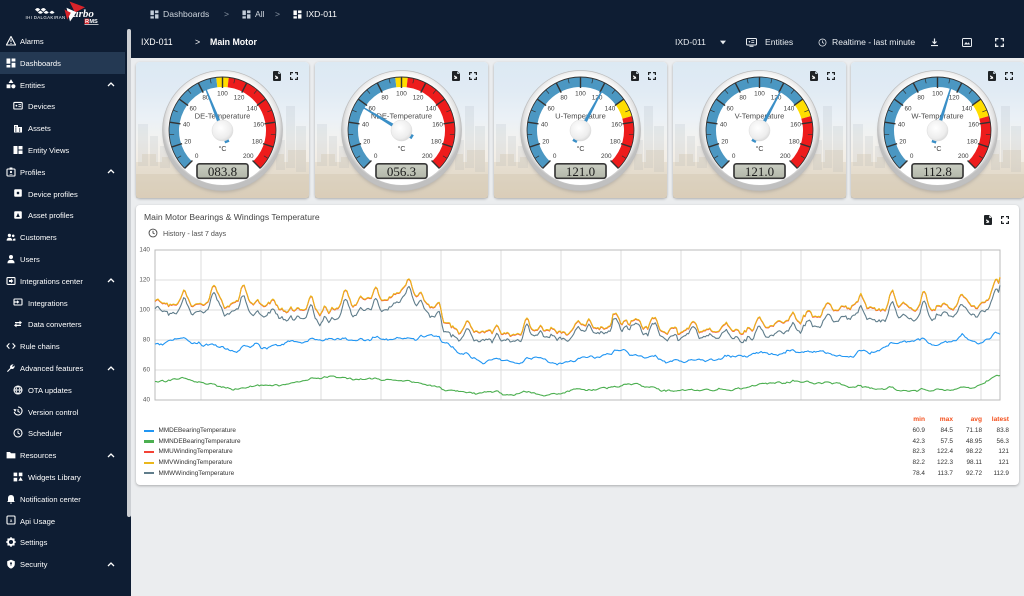 This screenshot has width=1024, height=596. What do you see at coordinates (222, 171) in the screenshot?
I see `svg-text: 083.8` at bounding box center [222, 171].